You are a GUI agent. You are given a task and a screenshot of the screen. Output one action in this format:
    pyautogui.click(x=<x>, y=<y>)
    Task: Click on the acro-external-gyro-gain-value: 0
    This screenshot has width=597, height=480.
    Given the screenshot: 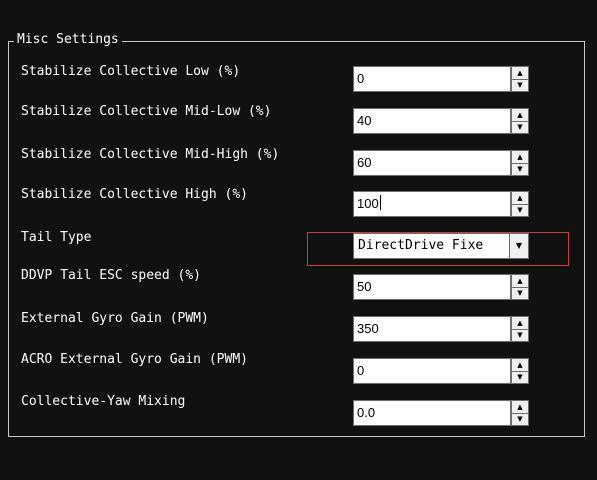 What is the action you would take?
    pyautogui.click(x=361, y=370)
    